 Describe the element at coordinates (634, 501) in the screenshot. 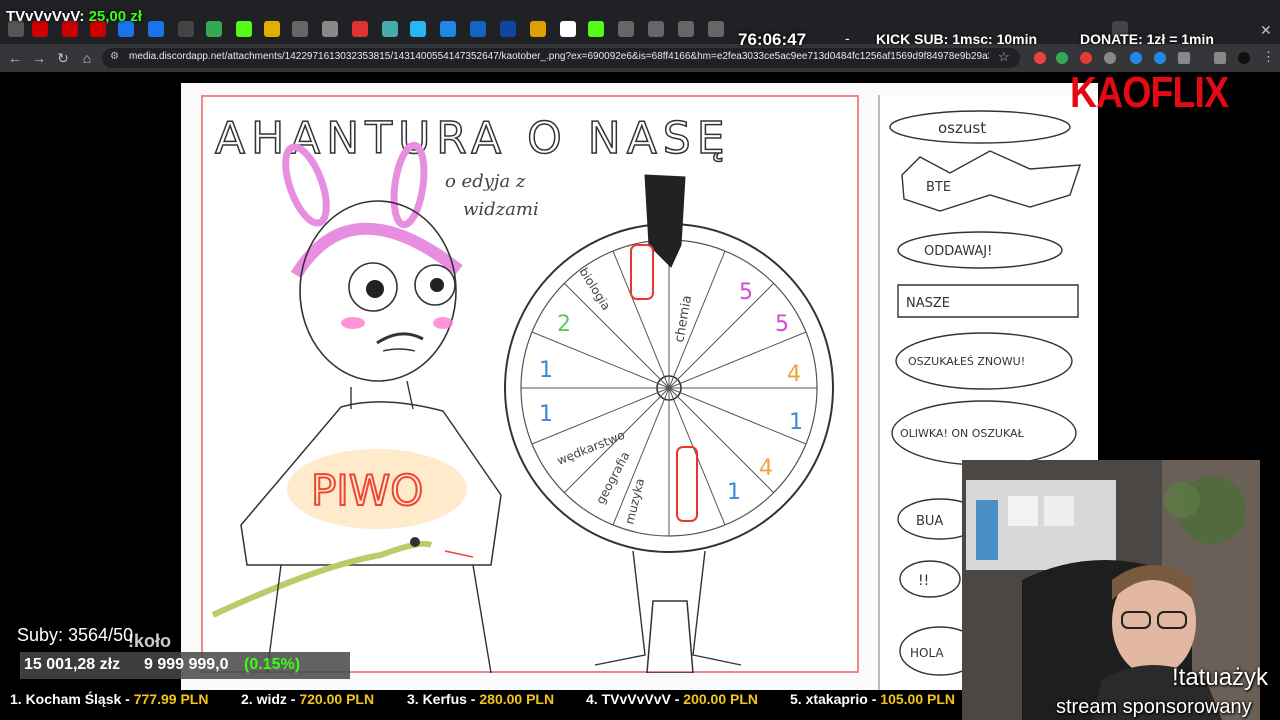

I see `wheel-label: muzyka` at that location.